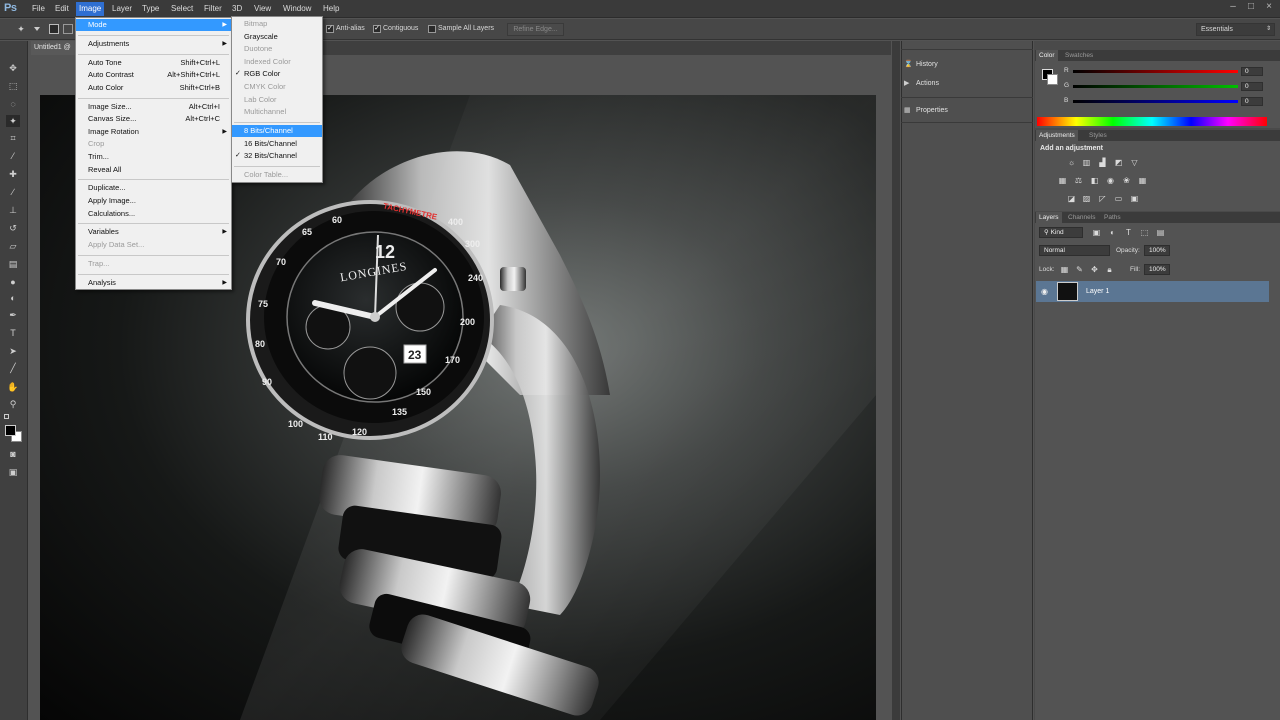 The width and height of the screenshot is (1280, 720). I want to click on color-bg-swatch, so click(1052, 79).